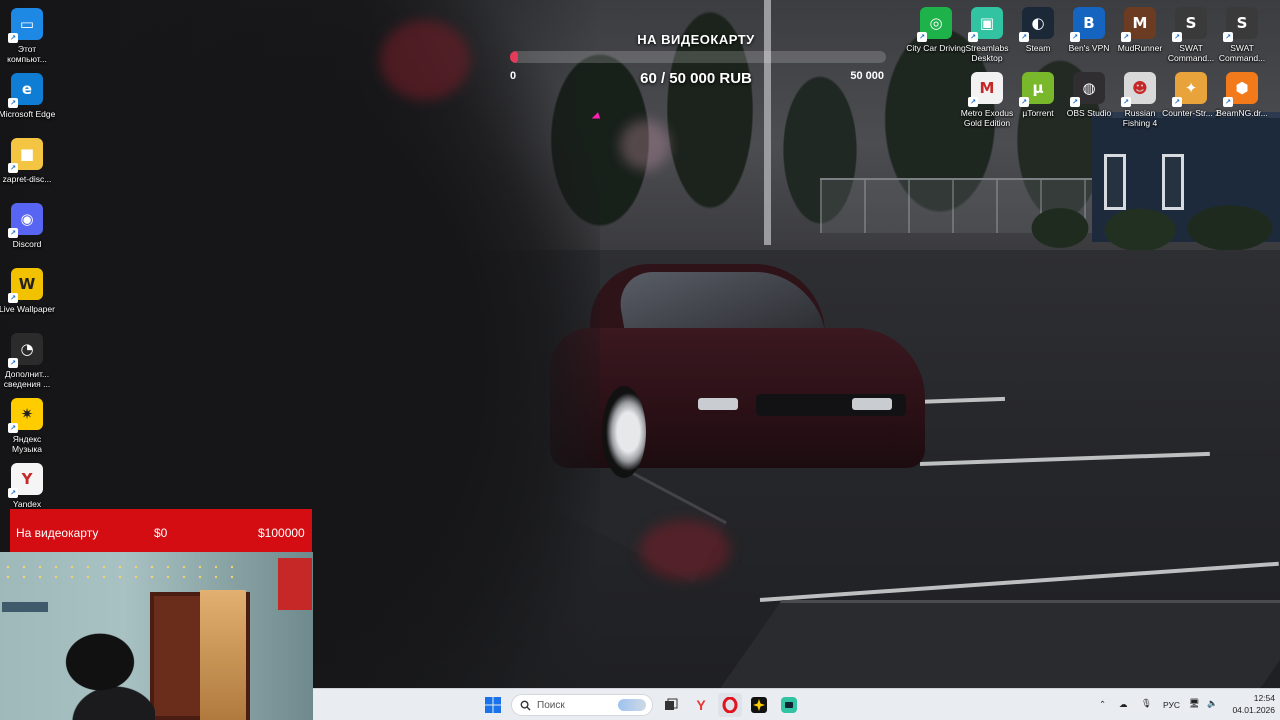 This screenshot has height=720, width=1280. What do you see at coordinates (1087, 24) in the screenshot?
I see `vpn-icon: B ↗` at bounding box center [1087, 24].